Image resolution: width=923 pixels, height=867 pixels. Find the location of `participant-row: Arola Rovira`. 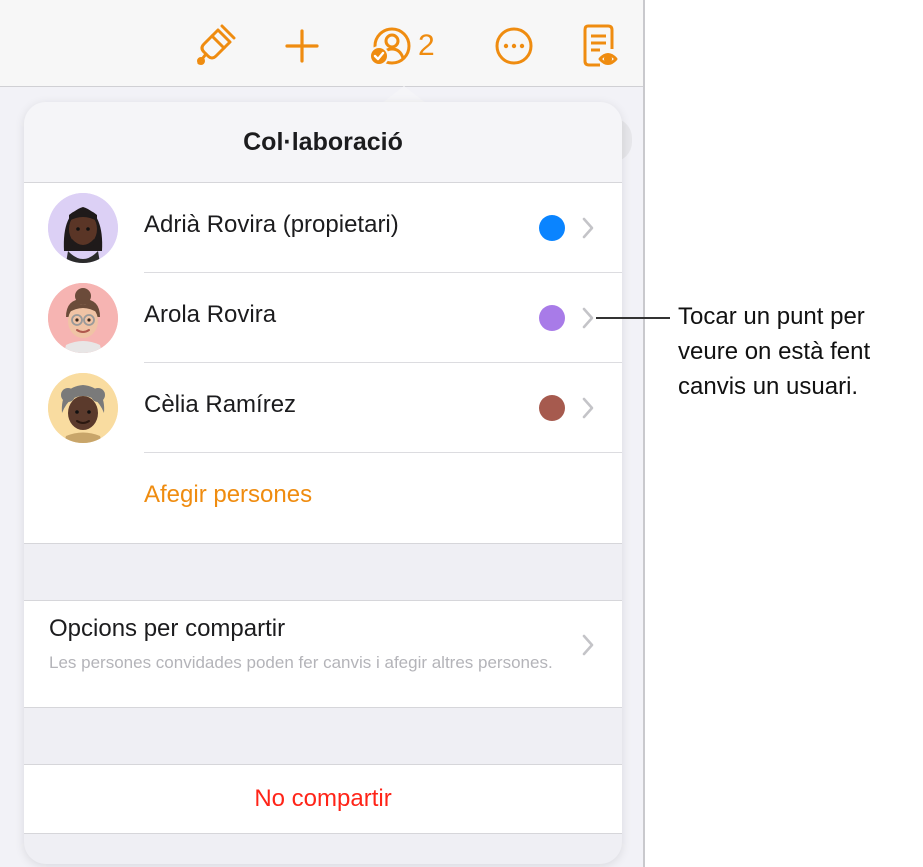

participant-row: Arola Rovira is located at coordinates (323, 318).